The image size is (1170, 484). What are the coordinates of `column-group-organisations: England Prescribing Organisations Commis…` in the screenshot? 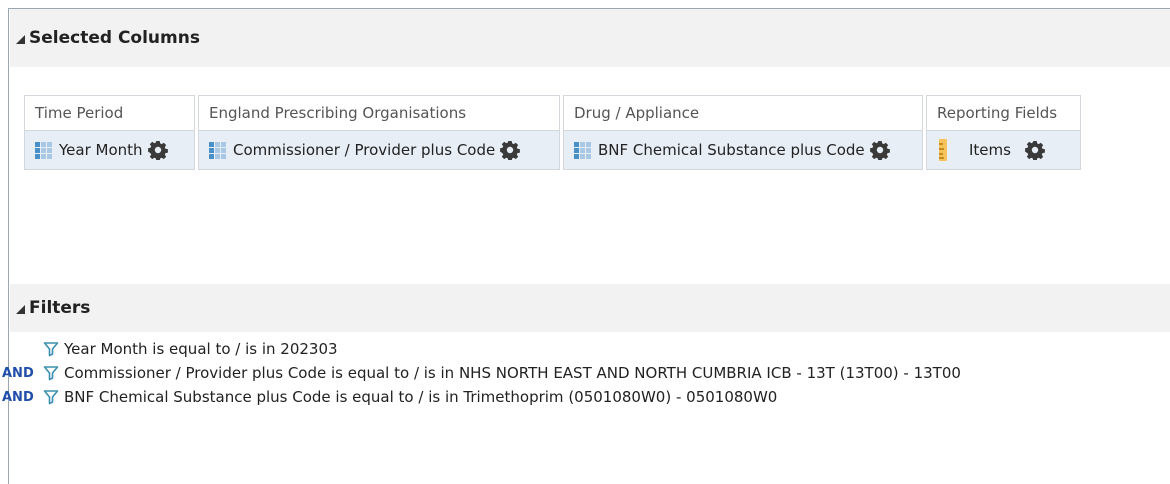 It's located at (379, 132).